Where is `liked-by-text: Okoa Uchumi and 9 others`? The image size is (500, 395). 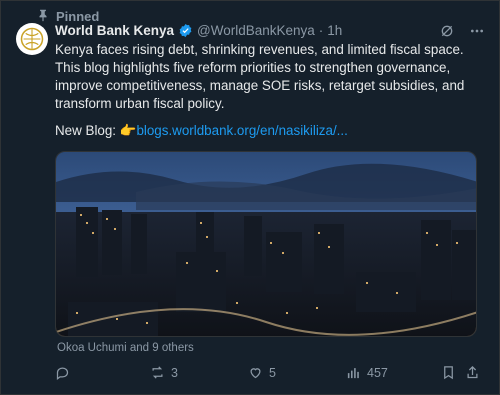
liked-by-text: Okoa Uchumi and 9 others is located at coordinates (125, 348).